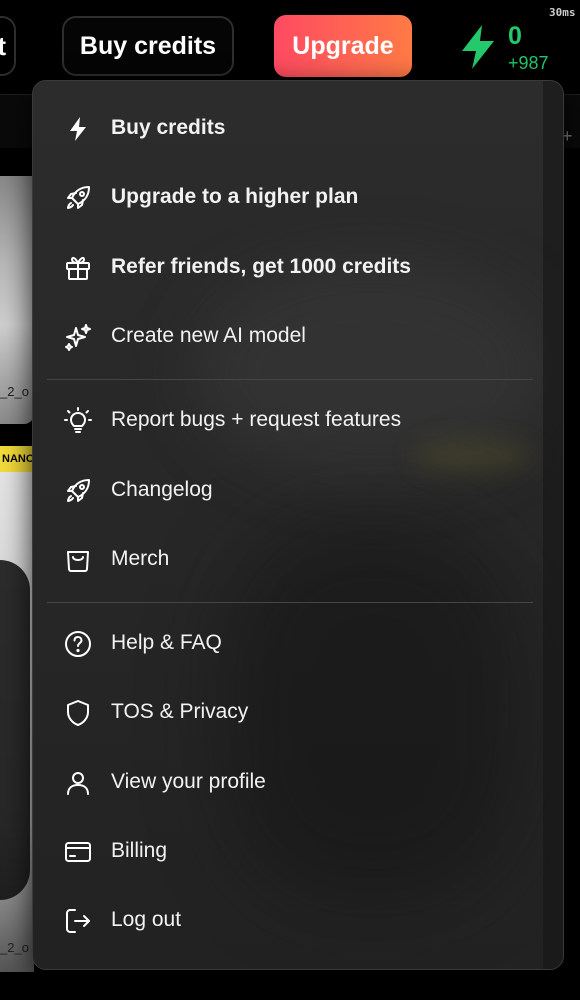 Image resolution: width=580 pixels, height=1000 pixels. I want to click on menu-item-label: Buy credits, so click(168, 127).